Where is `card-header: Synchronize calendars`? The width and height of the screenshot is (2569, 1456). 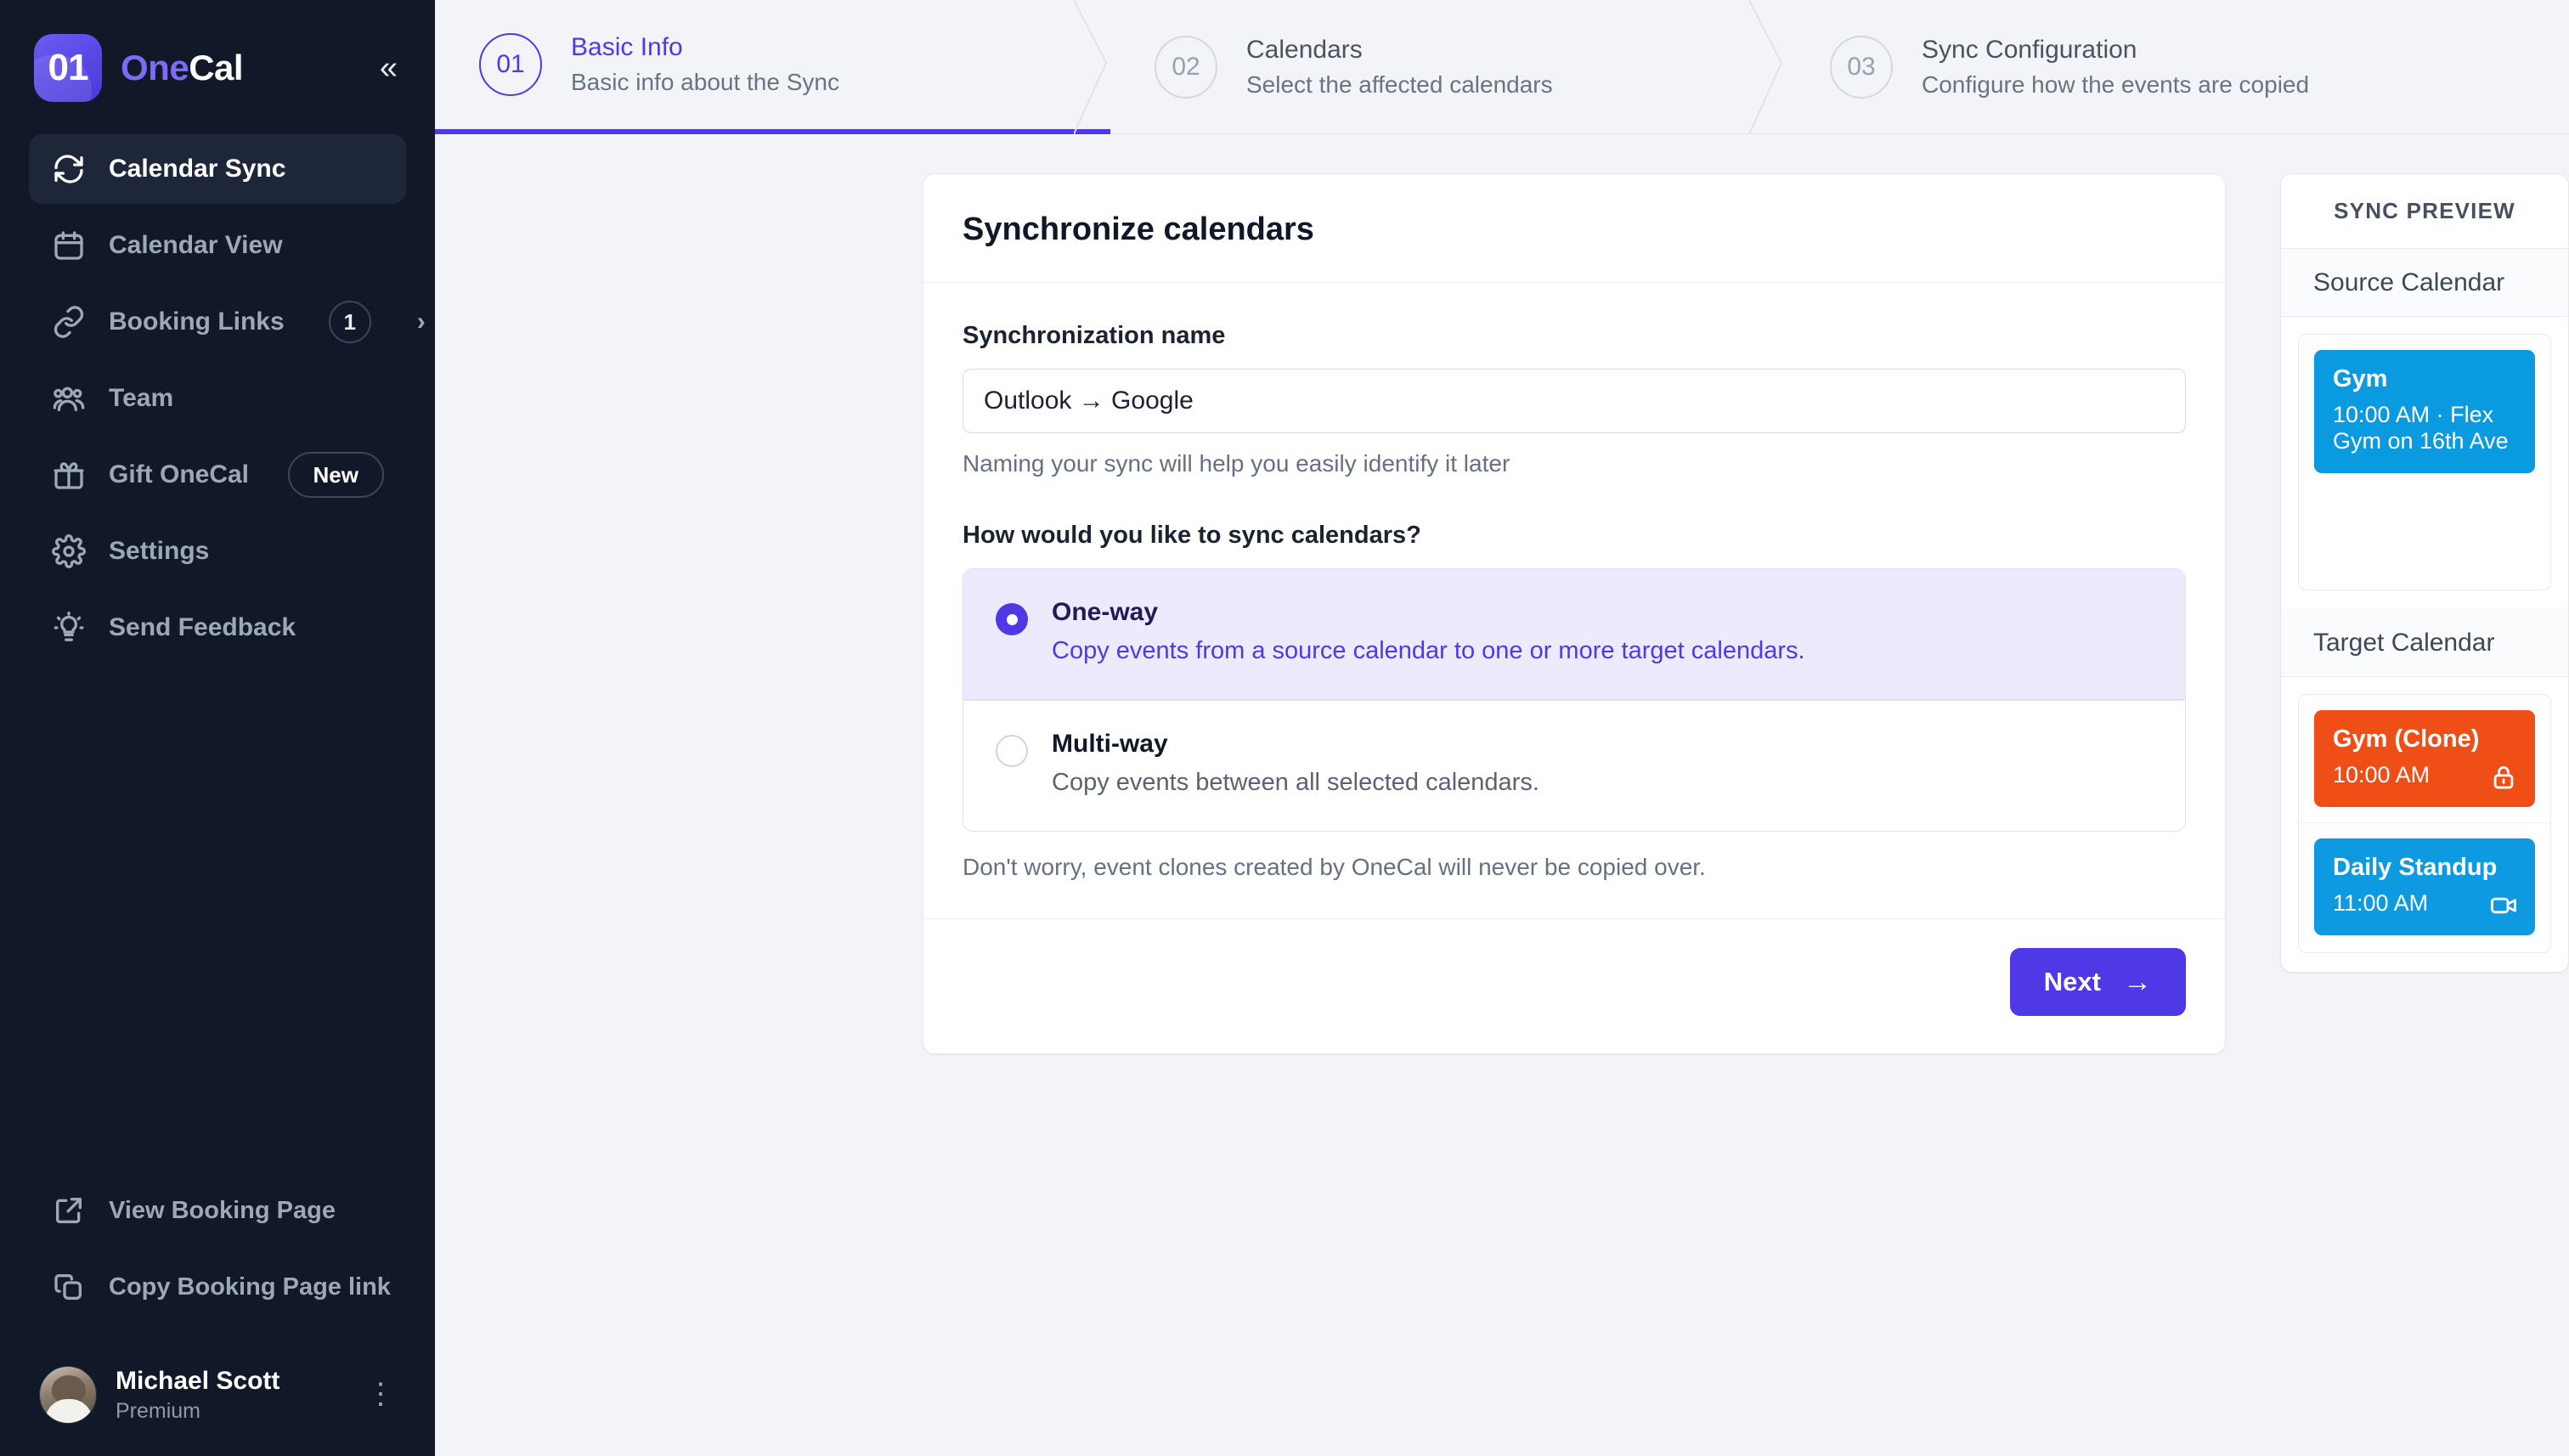
card-header: Synchronize calendars is located at coordinates (1574, 229).